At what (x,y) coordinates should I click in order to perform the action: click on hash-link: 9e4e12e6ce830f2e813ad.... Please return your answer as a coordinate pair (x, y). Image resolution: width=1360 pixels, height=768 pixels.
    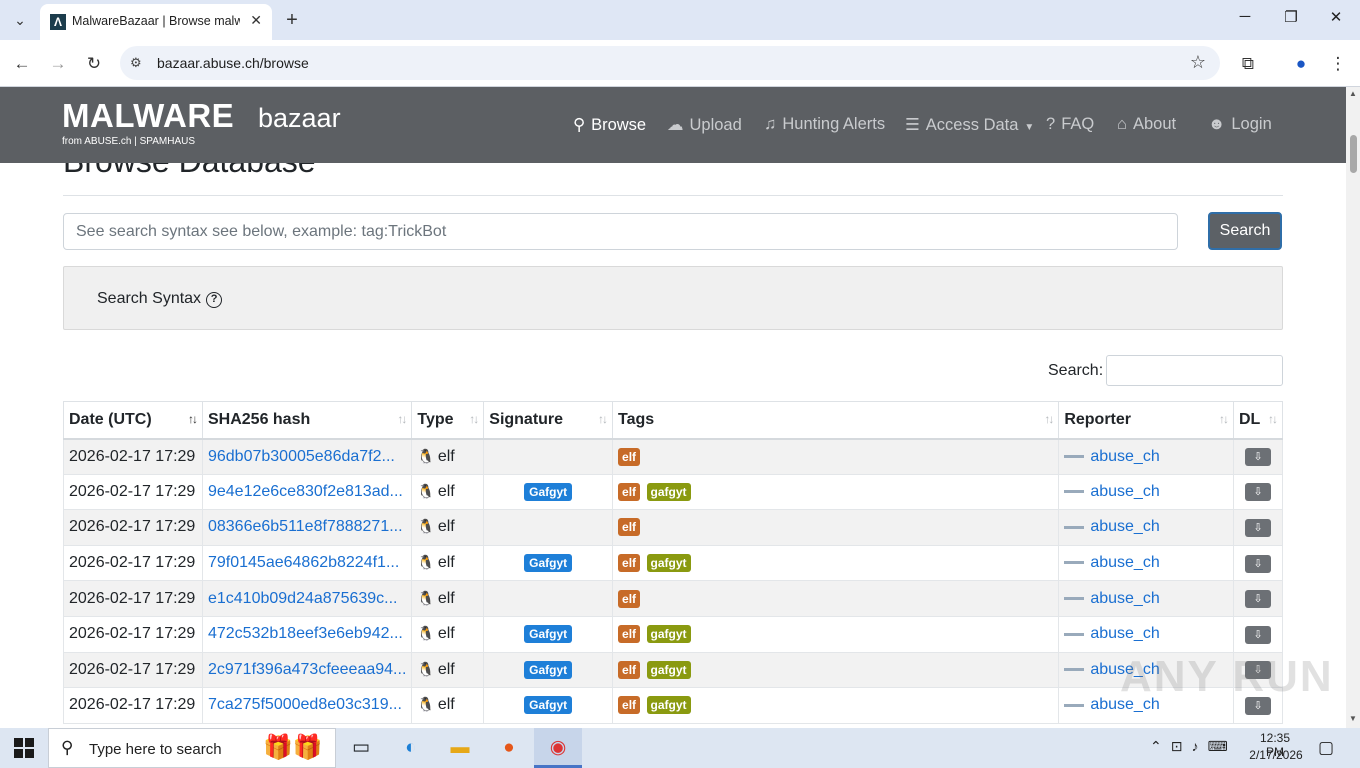
    Looking at the image, I should click on (305, 491).